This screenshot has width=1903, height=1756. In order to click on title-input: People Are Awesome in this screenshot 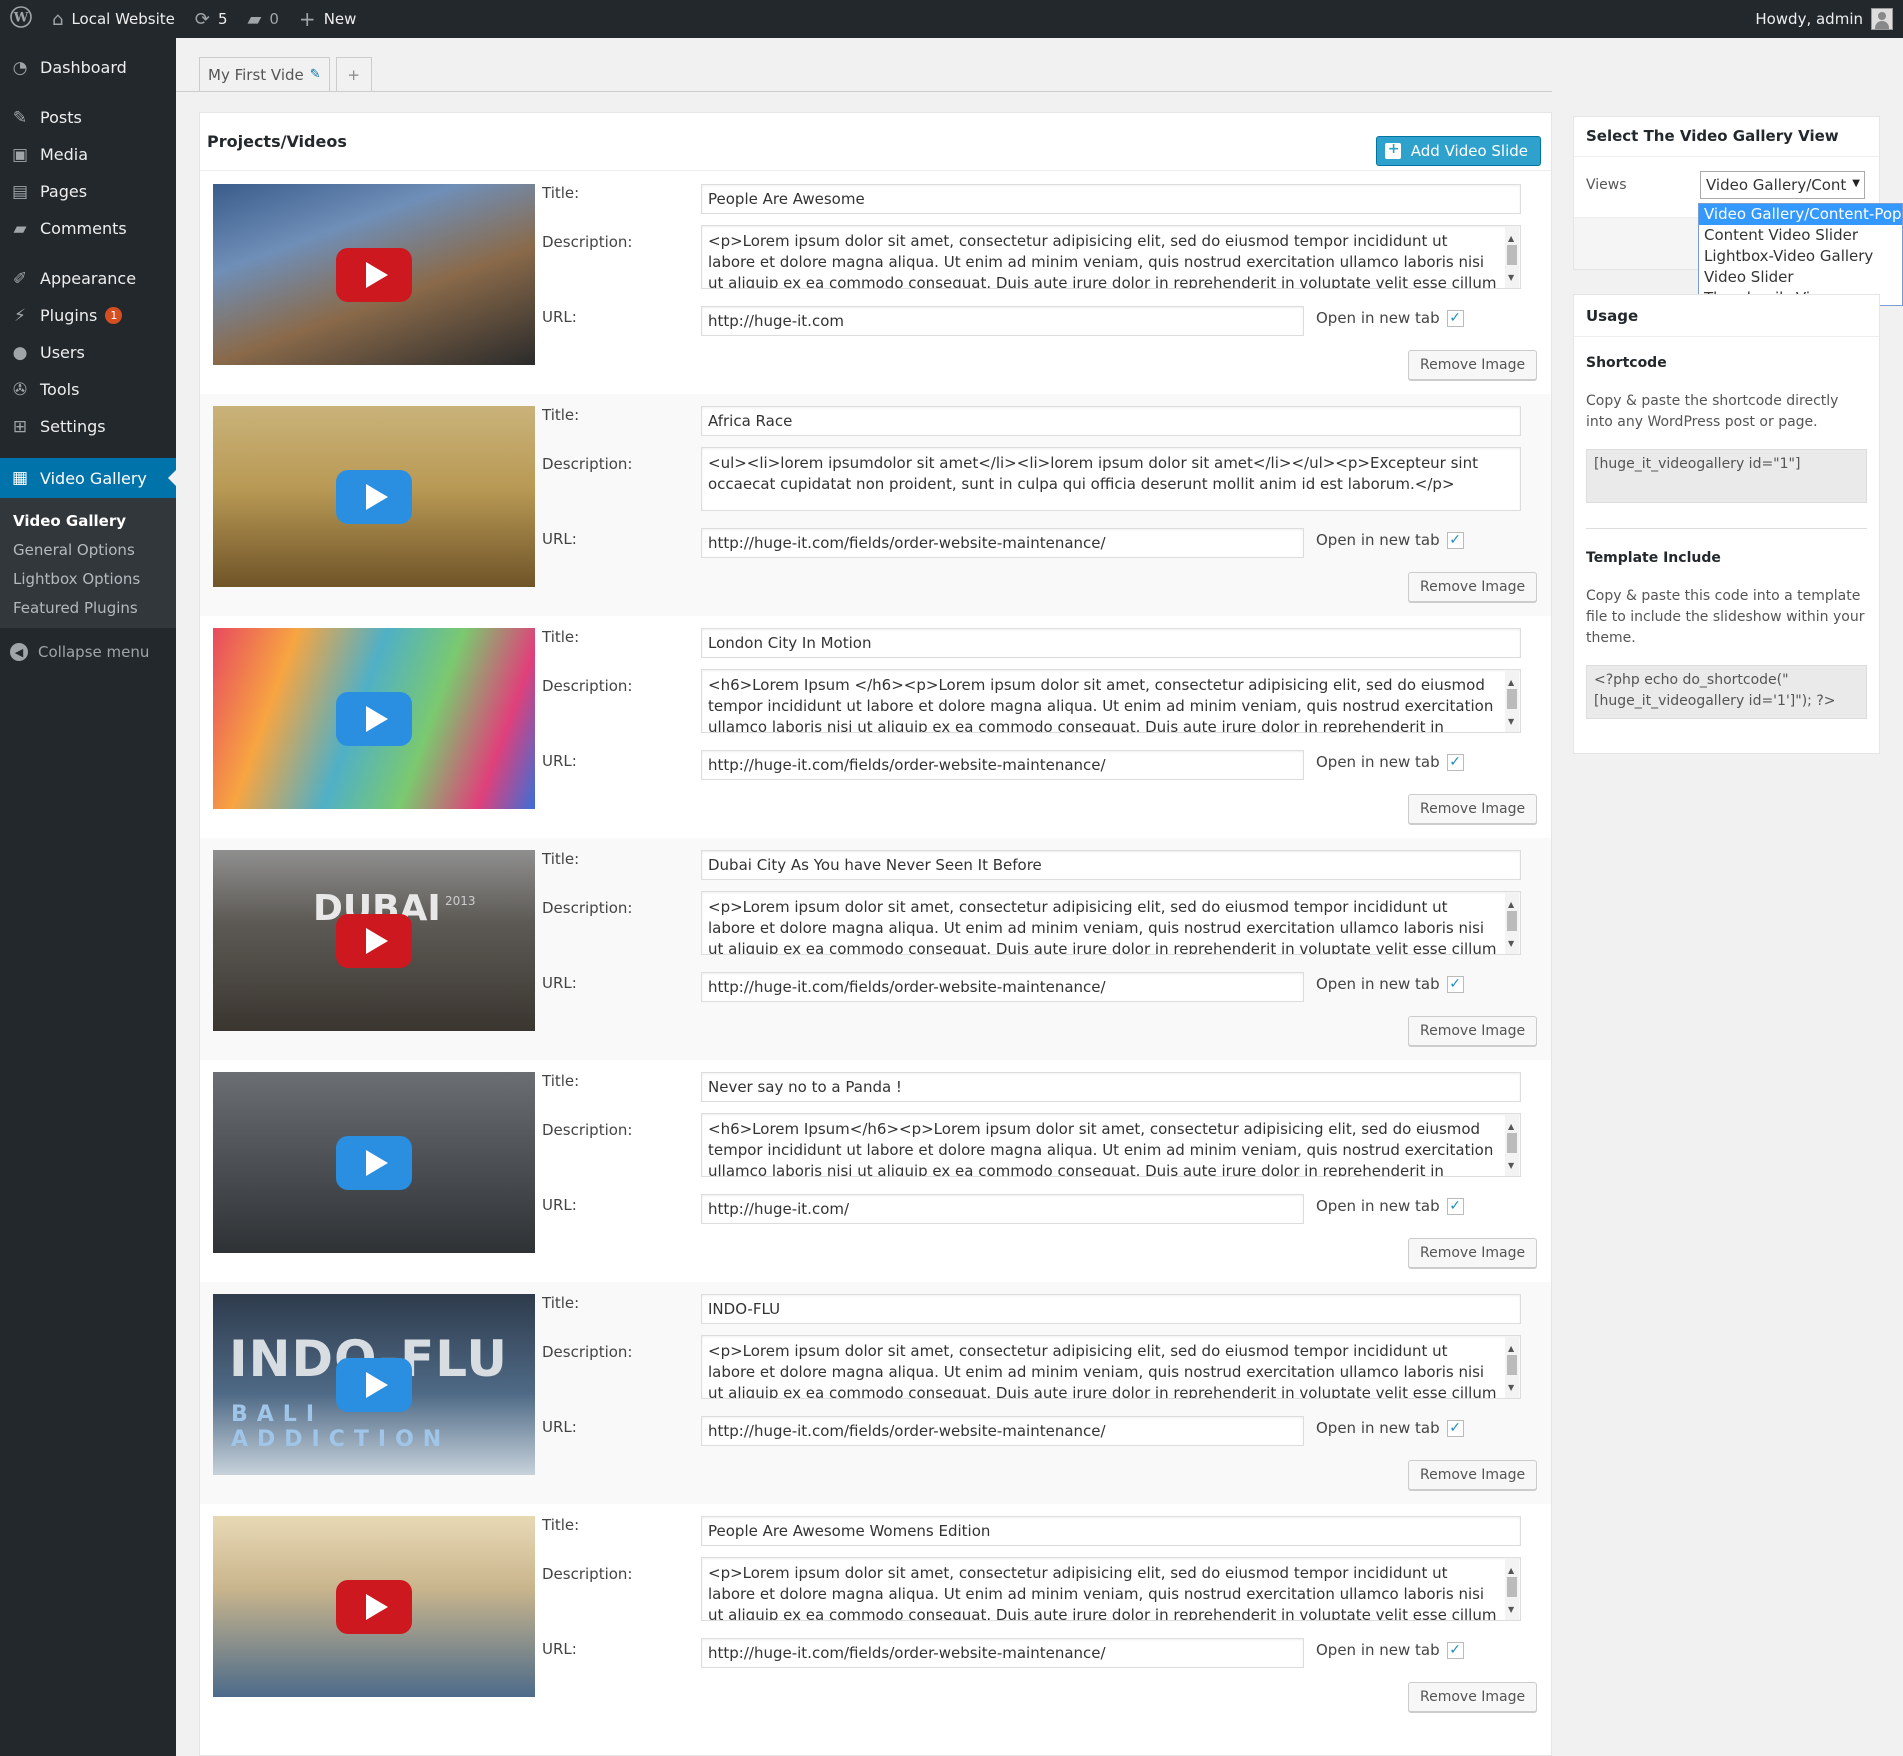, I will do `click(1111, 199)`.